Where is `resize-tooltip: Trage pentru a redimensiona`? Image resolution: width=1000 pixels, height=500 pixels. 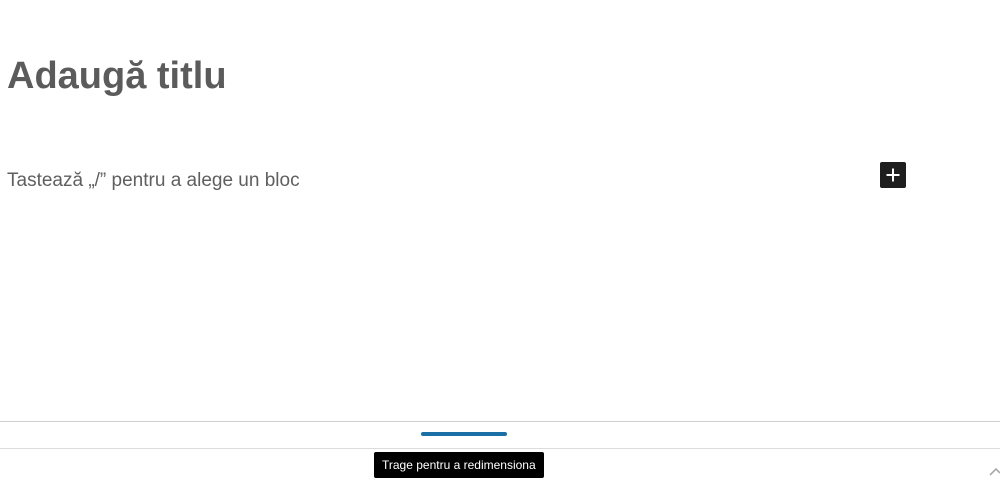
resize-tooltip: Trage pentru a redimensiona is located at coordinates (459, 465).